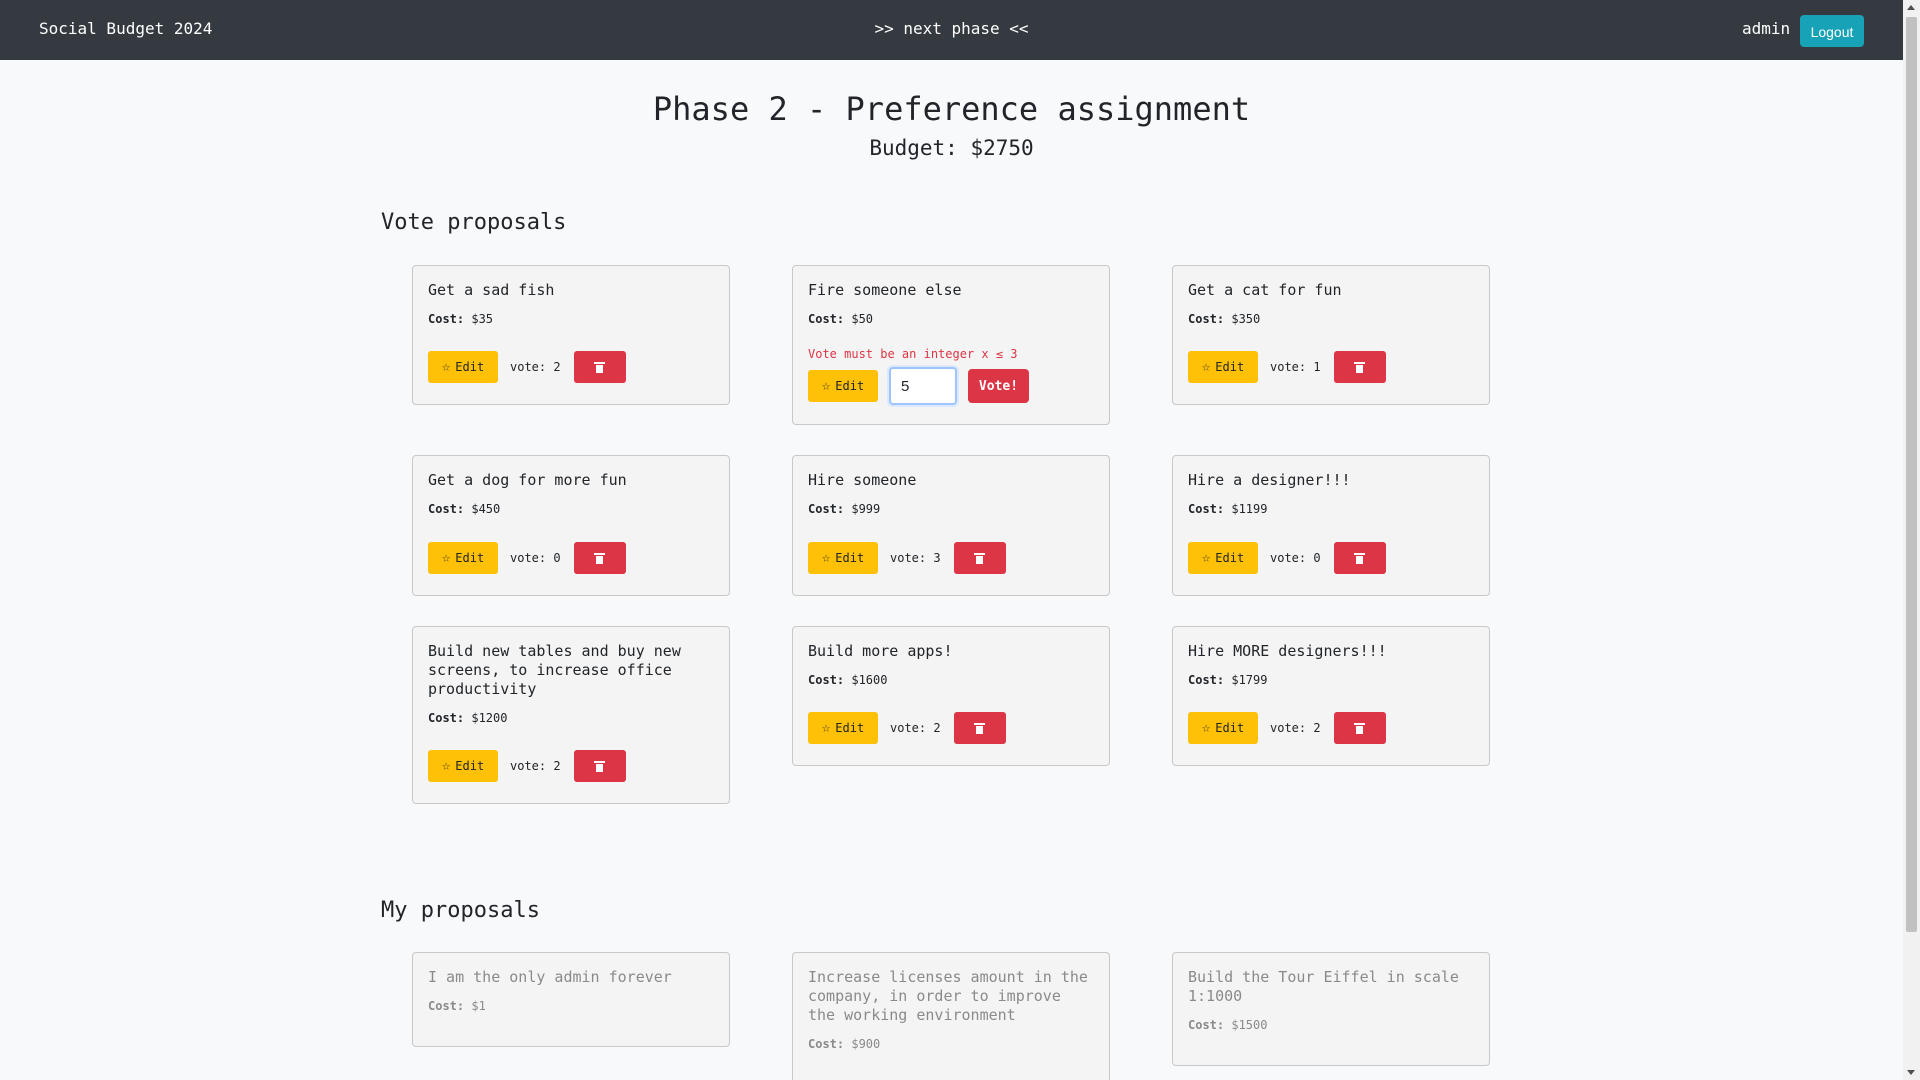 Image resolution: width=1920 pixels, height=1080 pixels. Describe the element at coordinates (474, 222) in the screenshot. I see `vote-proposals-heading: Vote proposals` at that location.